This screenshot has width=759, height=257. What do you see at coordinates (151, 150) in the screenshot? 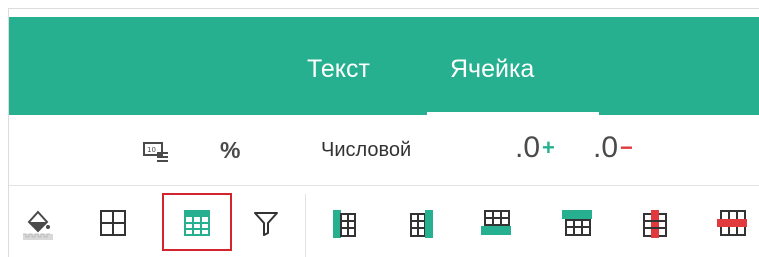
I see `svg-text: 10` at bounding box center [151, 150].